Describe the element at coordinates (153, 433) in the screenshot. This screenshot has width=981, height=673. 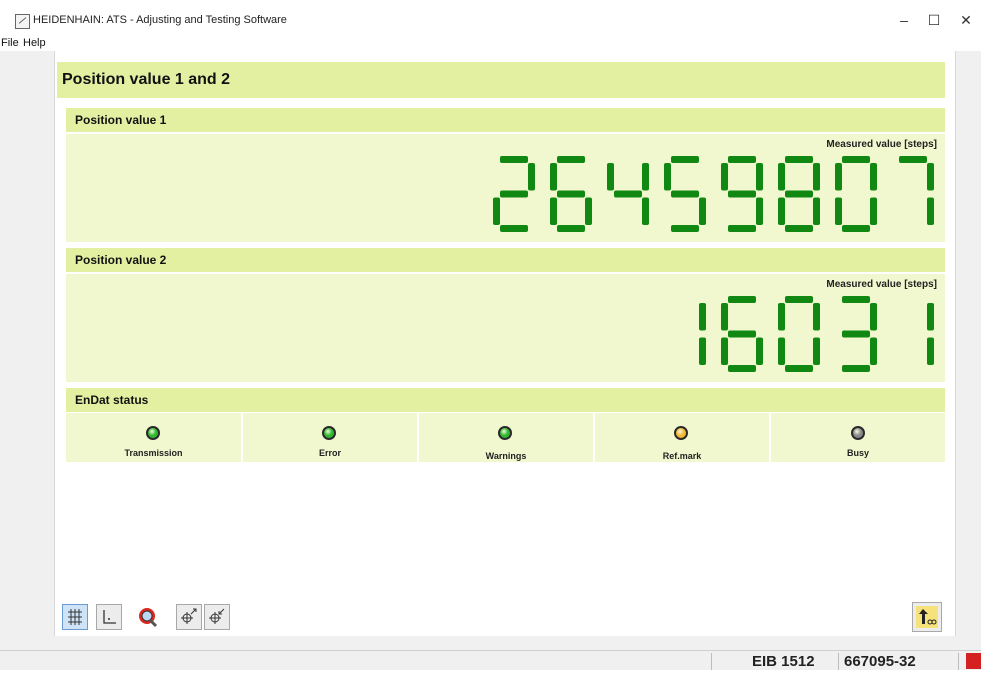
I see `transmission-led-icon` at that location.